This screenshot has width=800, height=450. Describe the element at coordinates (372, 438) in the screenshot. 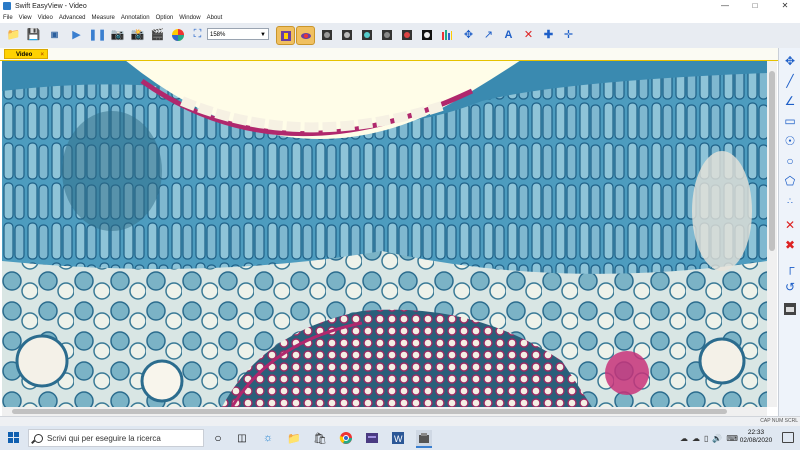

I see `media-app-icon` at that location.